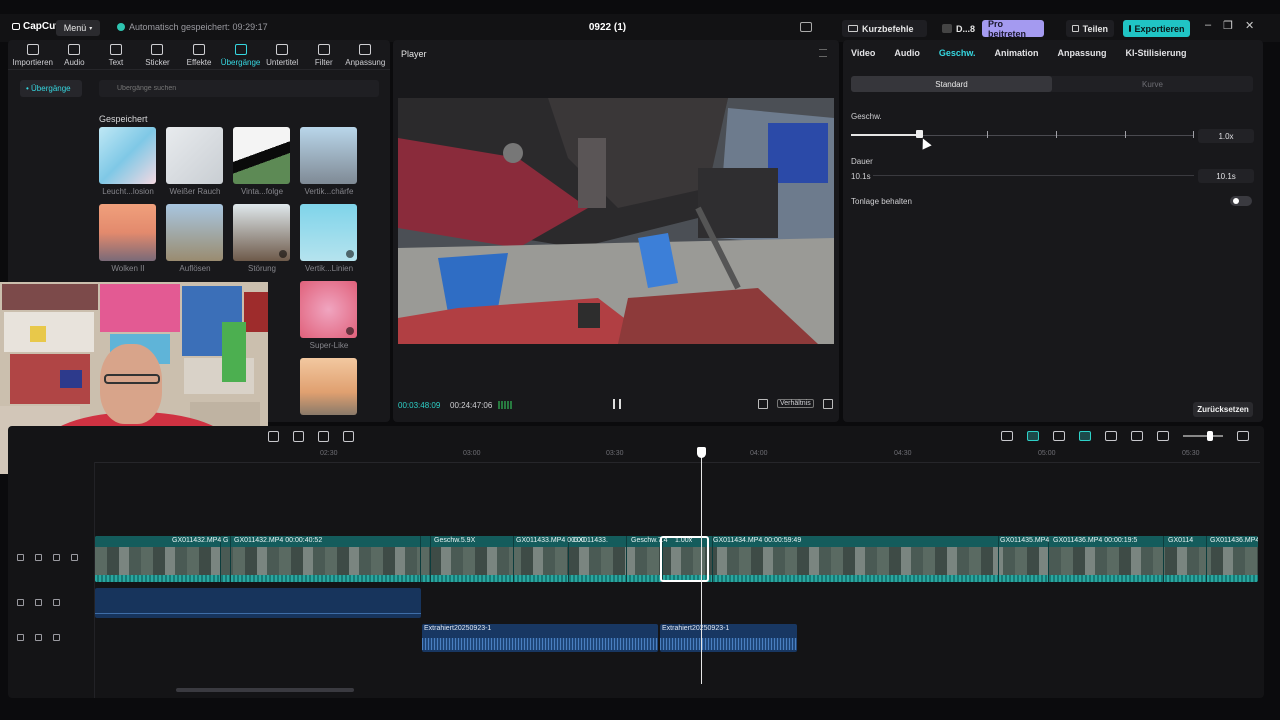 The width and height of the screenshot is (1280, 720). Describe the element at coordinates (20, 557) in the screenshot. I see `cover-icon` at that location.